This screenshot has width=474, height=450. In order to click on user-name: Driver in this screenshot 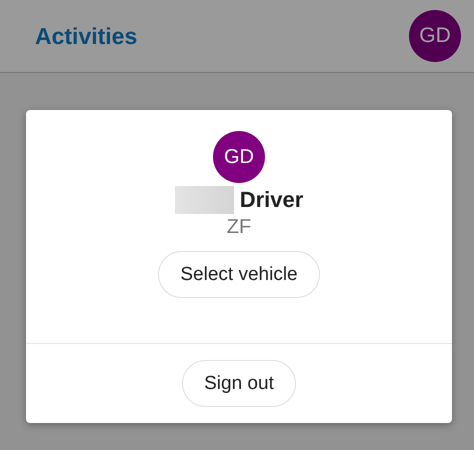, I will do `click(272, 200)`.